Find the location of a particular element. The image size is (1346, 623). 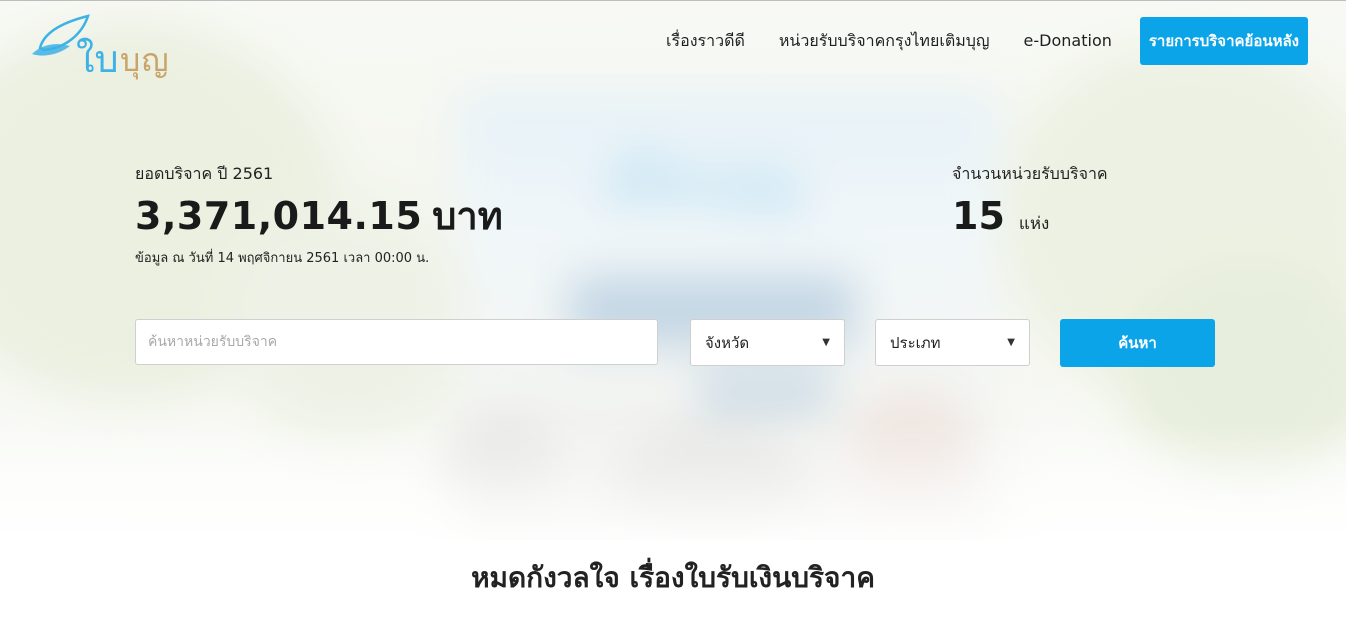

donation-total-label: ยอดบริจาค ปี 2561 is located at coordinates (204, 173).